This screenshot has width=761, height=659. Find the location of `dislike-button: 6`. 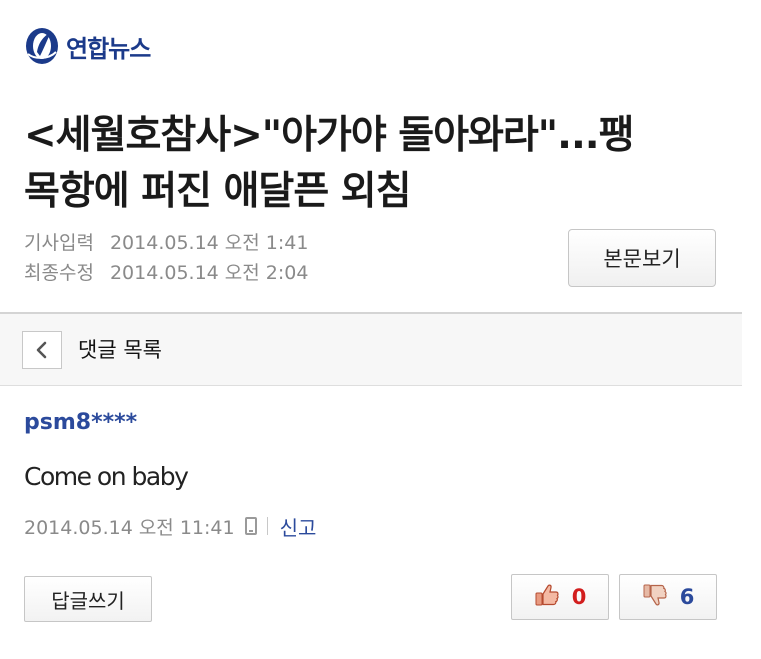

dislike-button: 6 is located at coordinates (668, 597).